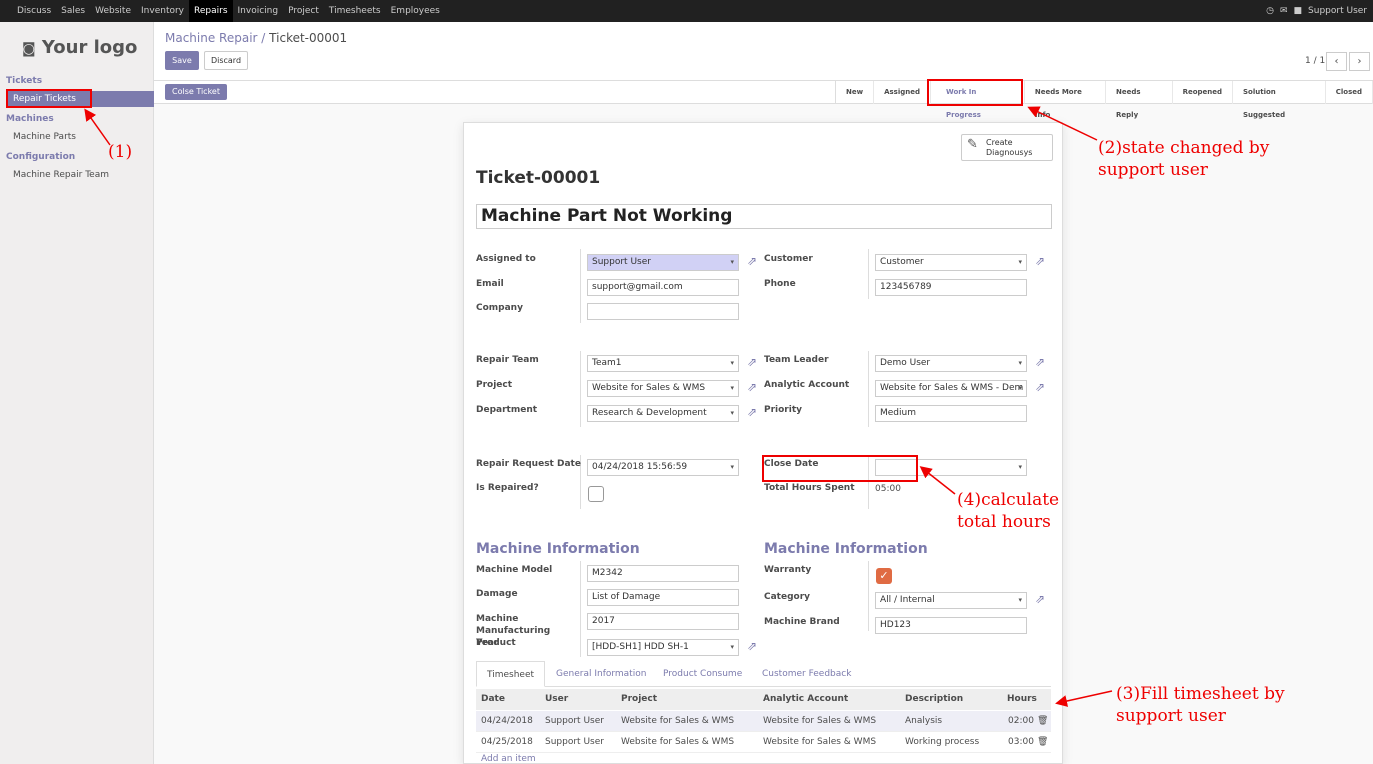 This screenshot has width=1373, height=764. Describe the element at coordinates (1008, 500) in the screenshot. I see `annotation-4-line1: (4)calculate` at that location.